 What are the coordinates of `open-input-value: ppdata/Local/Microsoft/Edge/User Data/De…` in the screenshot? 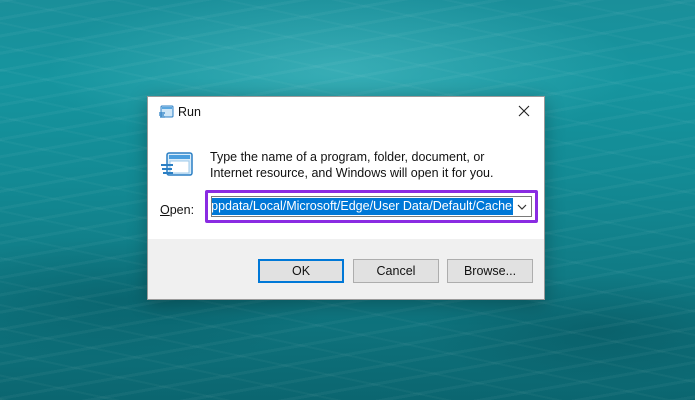 It's located at (362, 206).